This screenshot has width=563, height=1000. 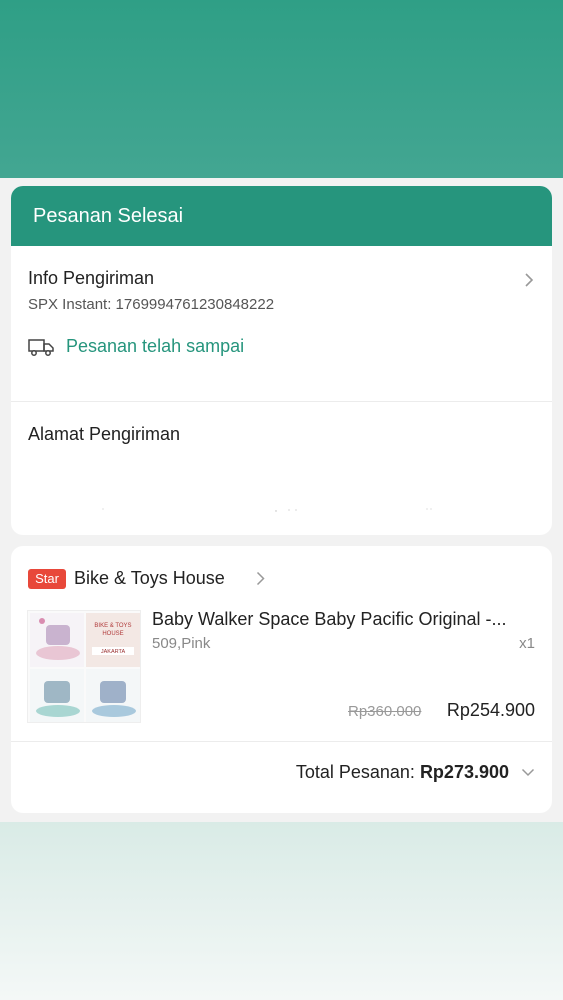 I want to click on thumbnail-caption-line-1: BIKE & TOYS, so click(x=112, y=626).